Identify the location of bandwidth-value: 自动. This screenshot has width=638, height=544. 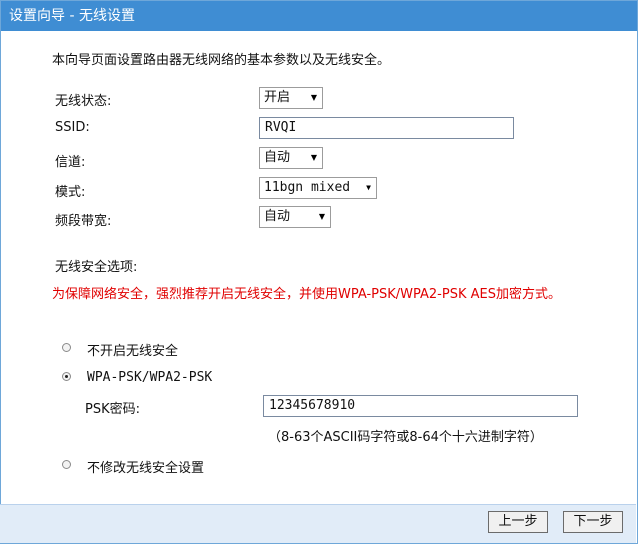
(277, 216).